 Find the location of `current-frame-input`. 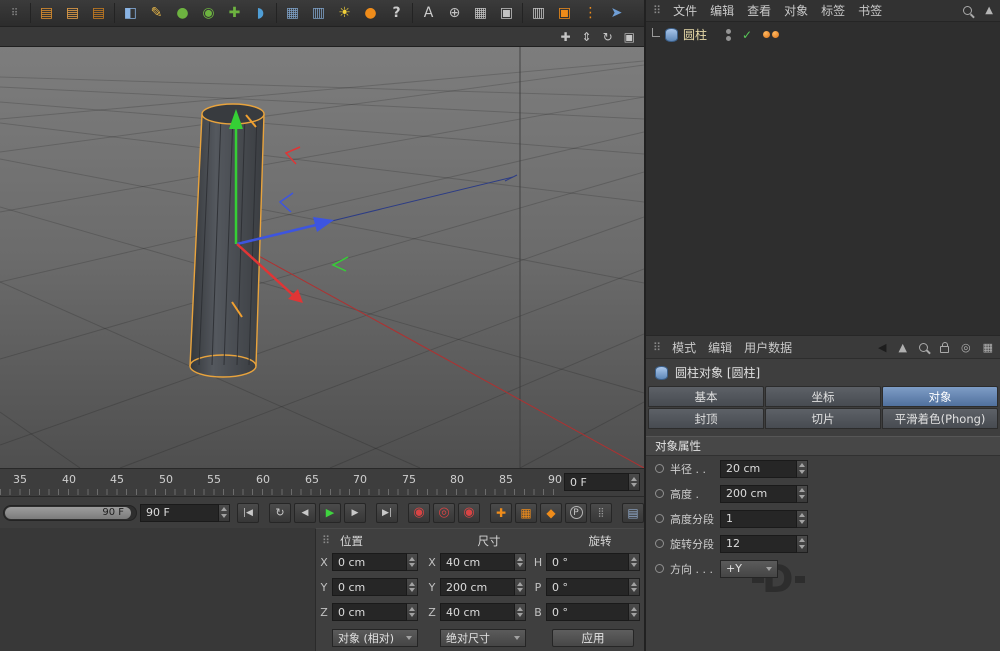

current-frame-input is located at coordinates (179, 512).